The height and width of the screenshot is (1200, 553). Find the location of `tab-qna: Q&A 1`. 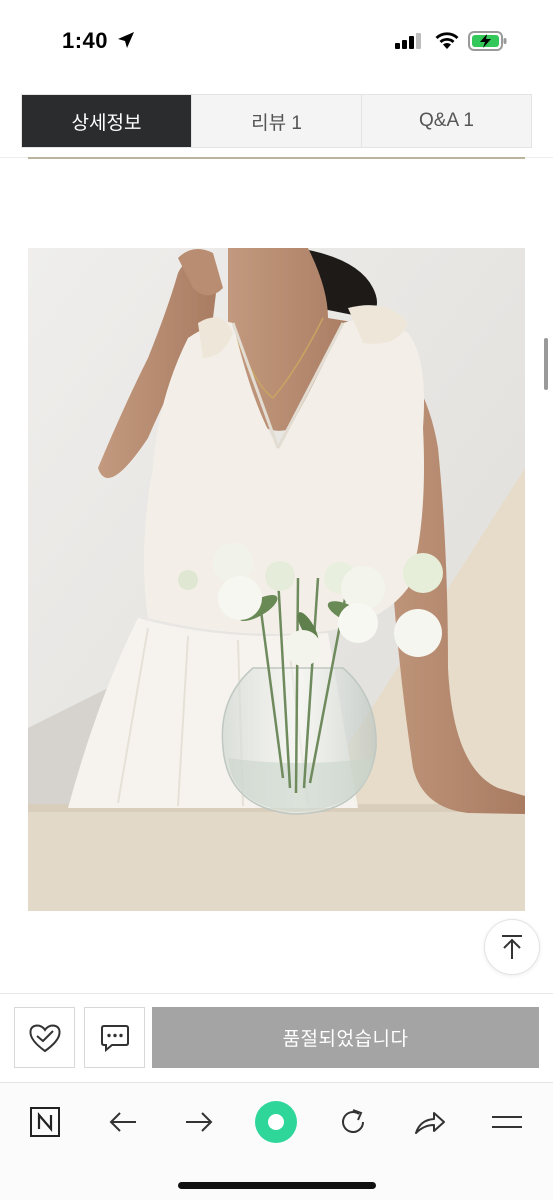

tab-qna: Q&A 1 is located at coordinates (446, 121).